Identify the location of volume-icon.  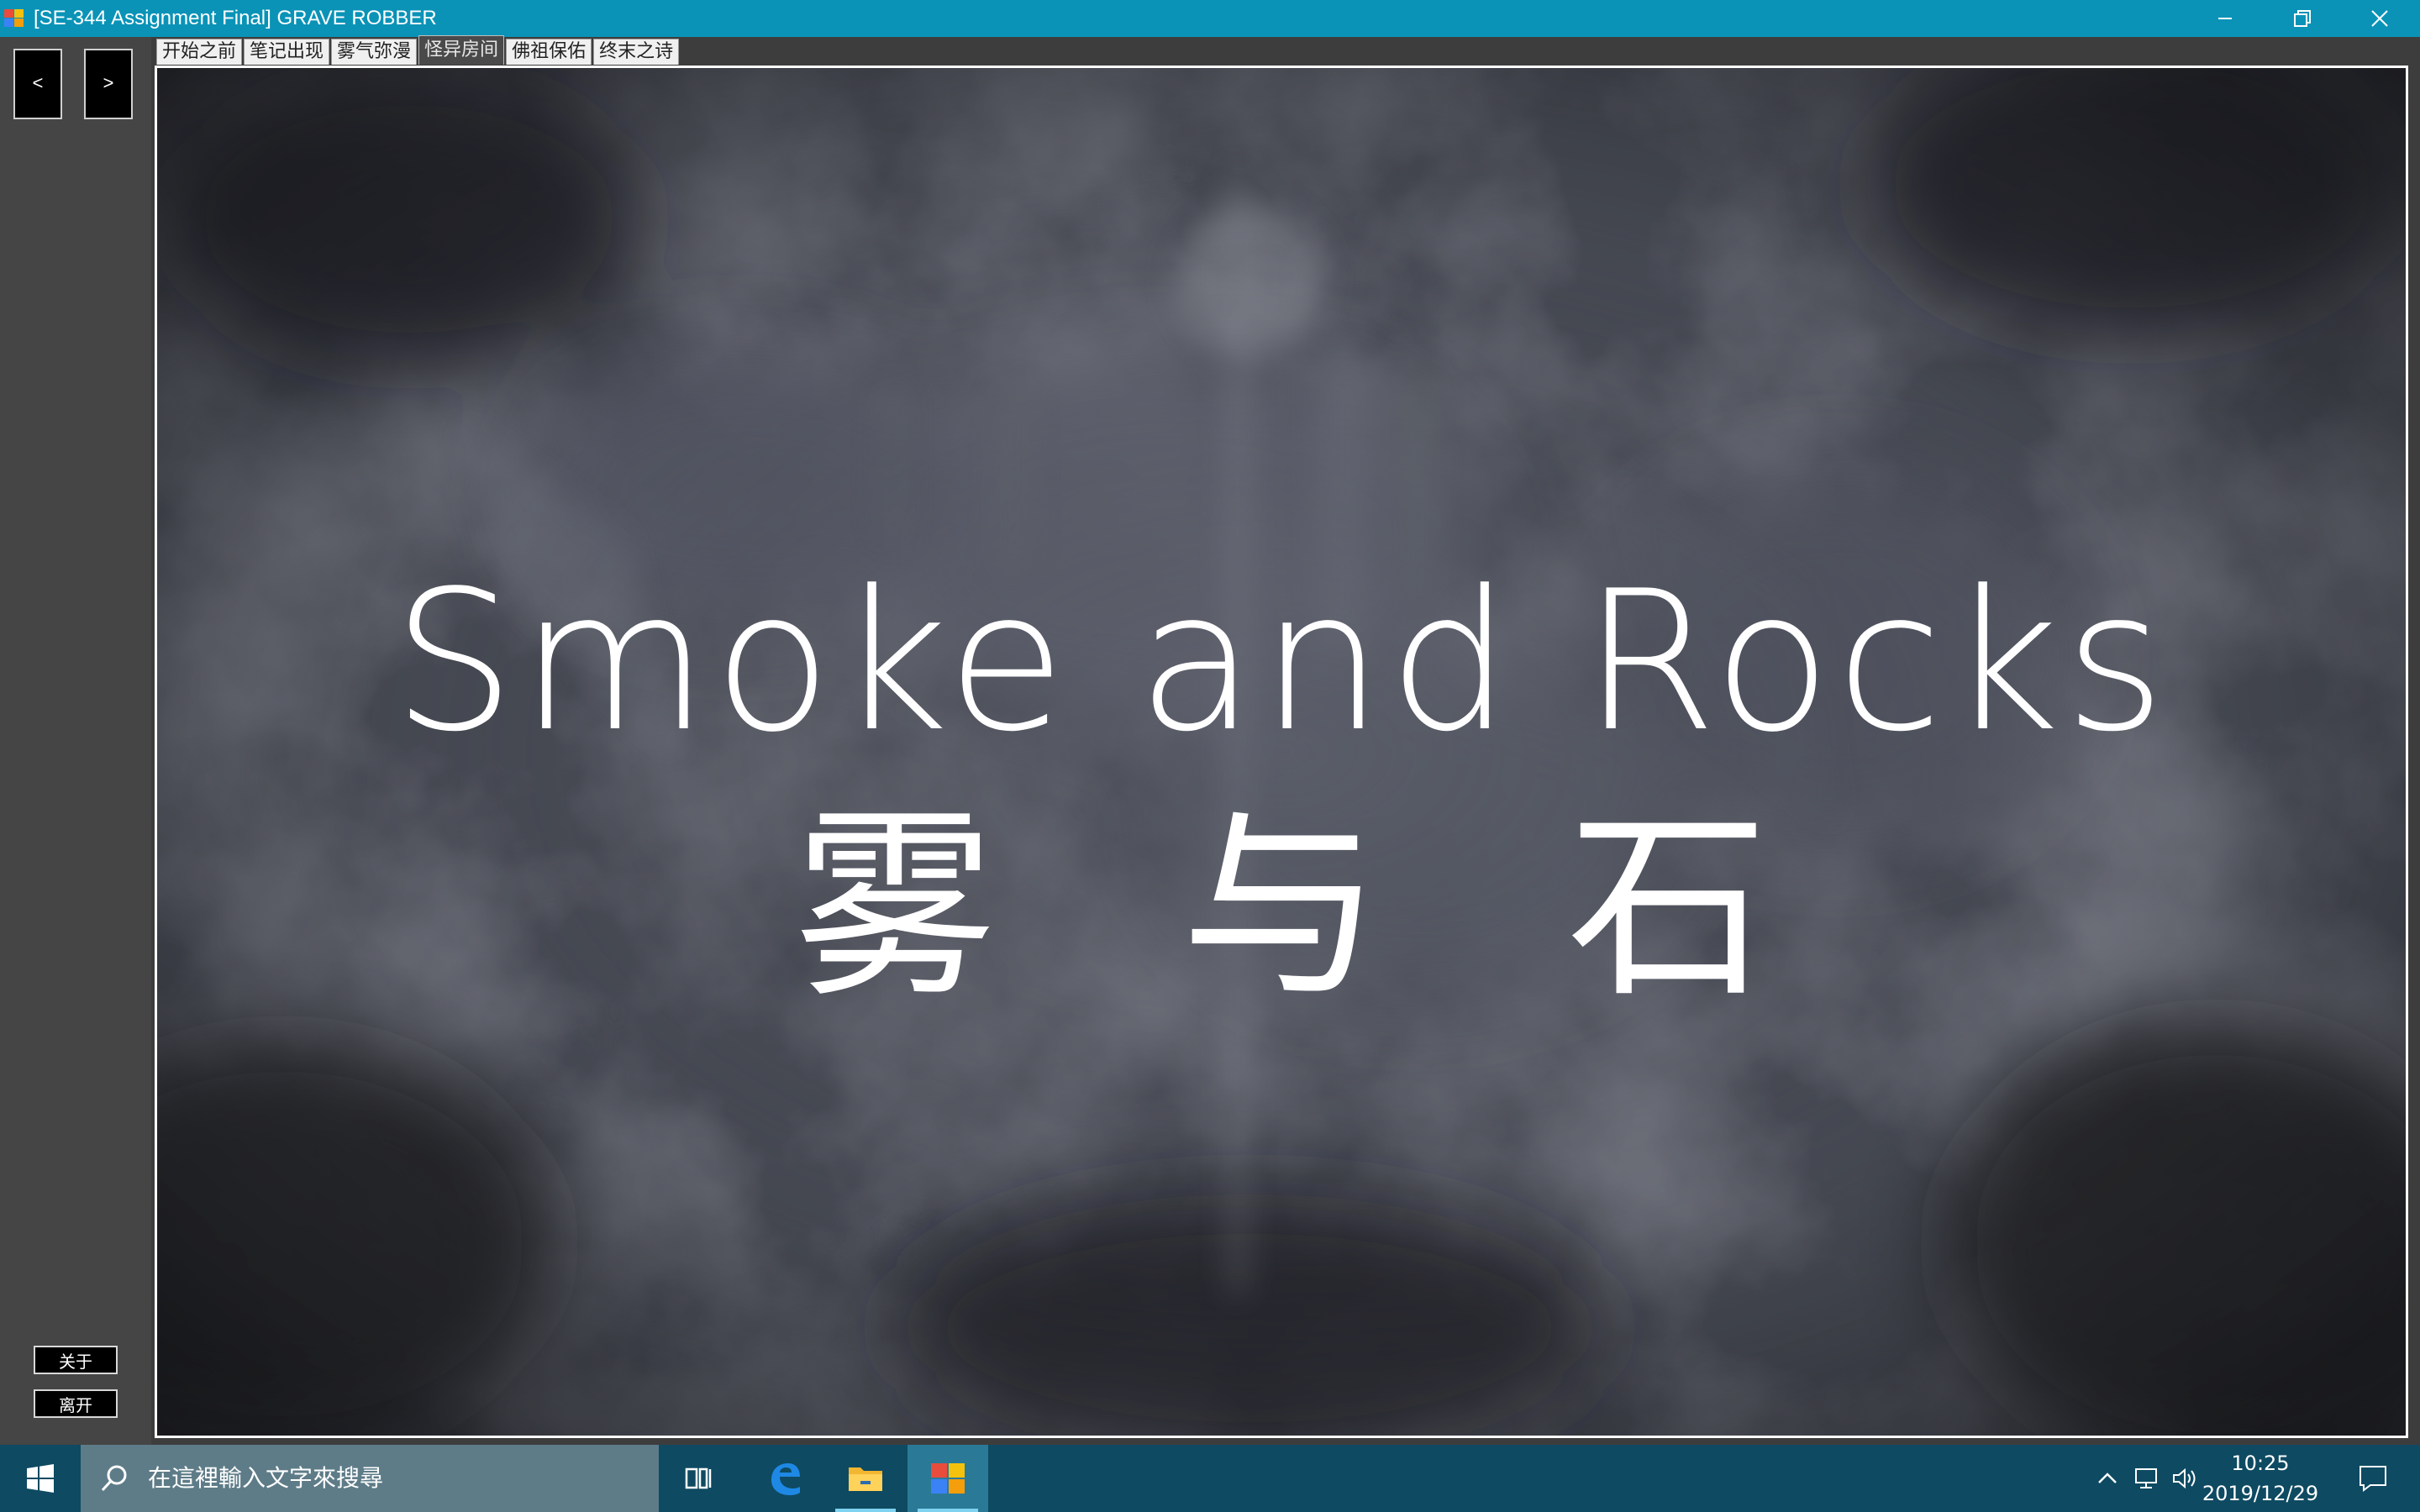
(2184, 1478).